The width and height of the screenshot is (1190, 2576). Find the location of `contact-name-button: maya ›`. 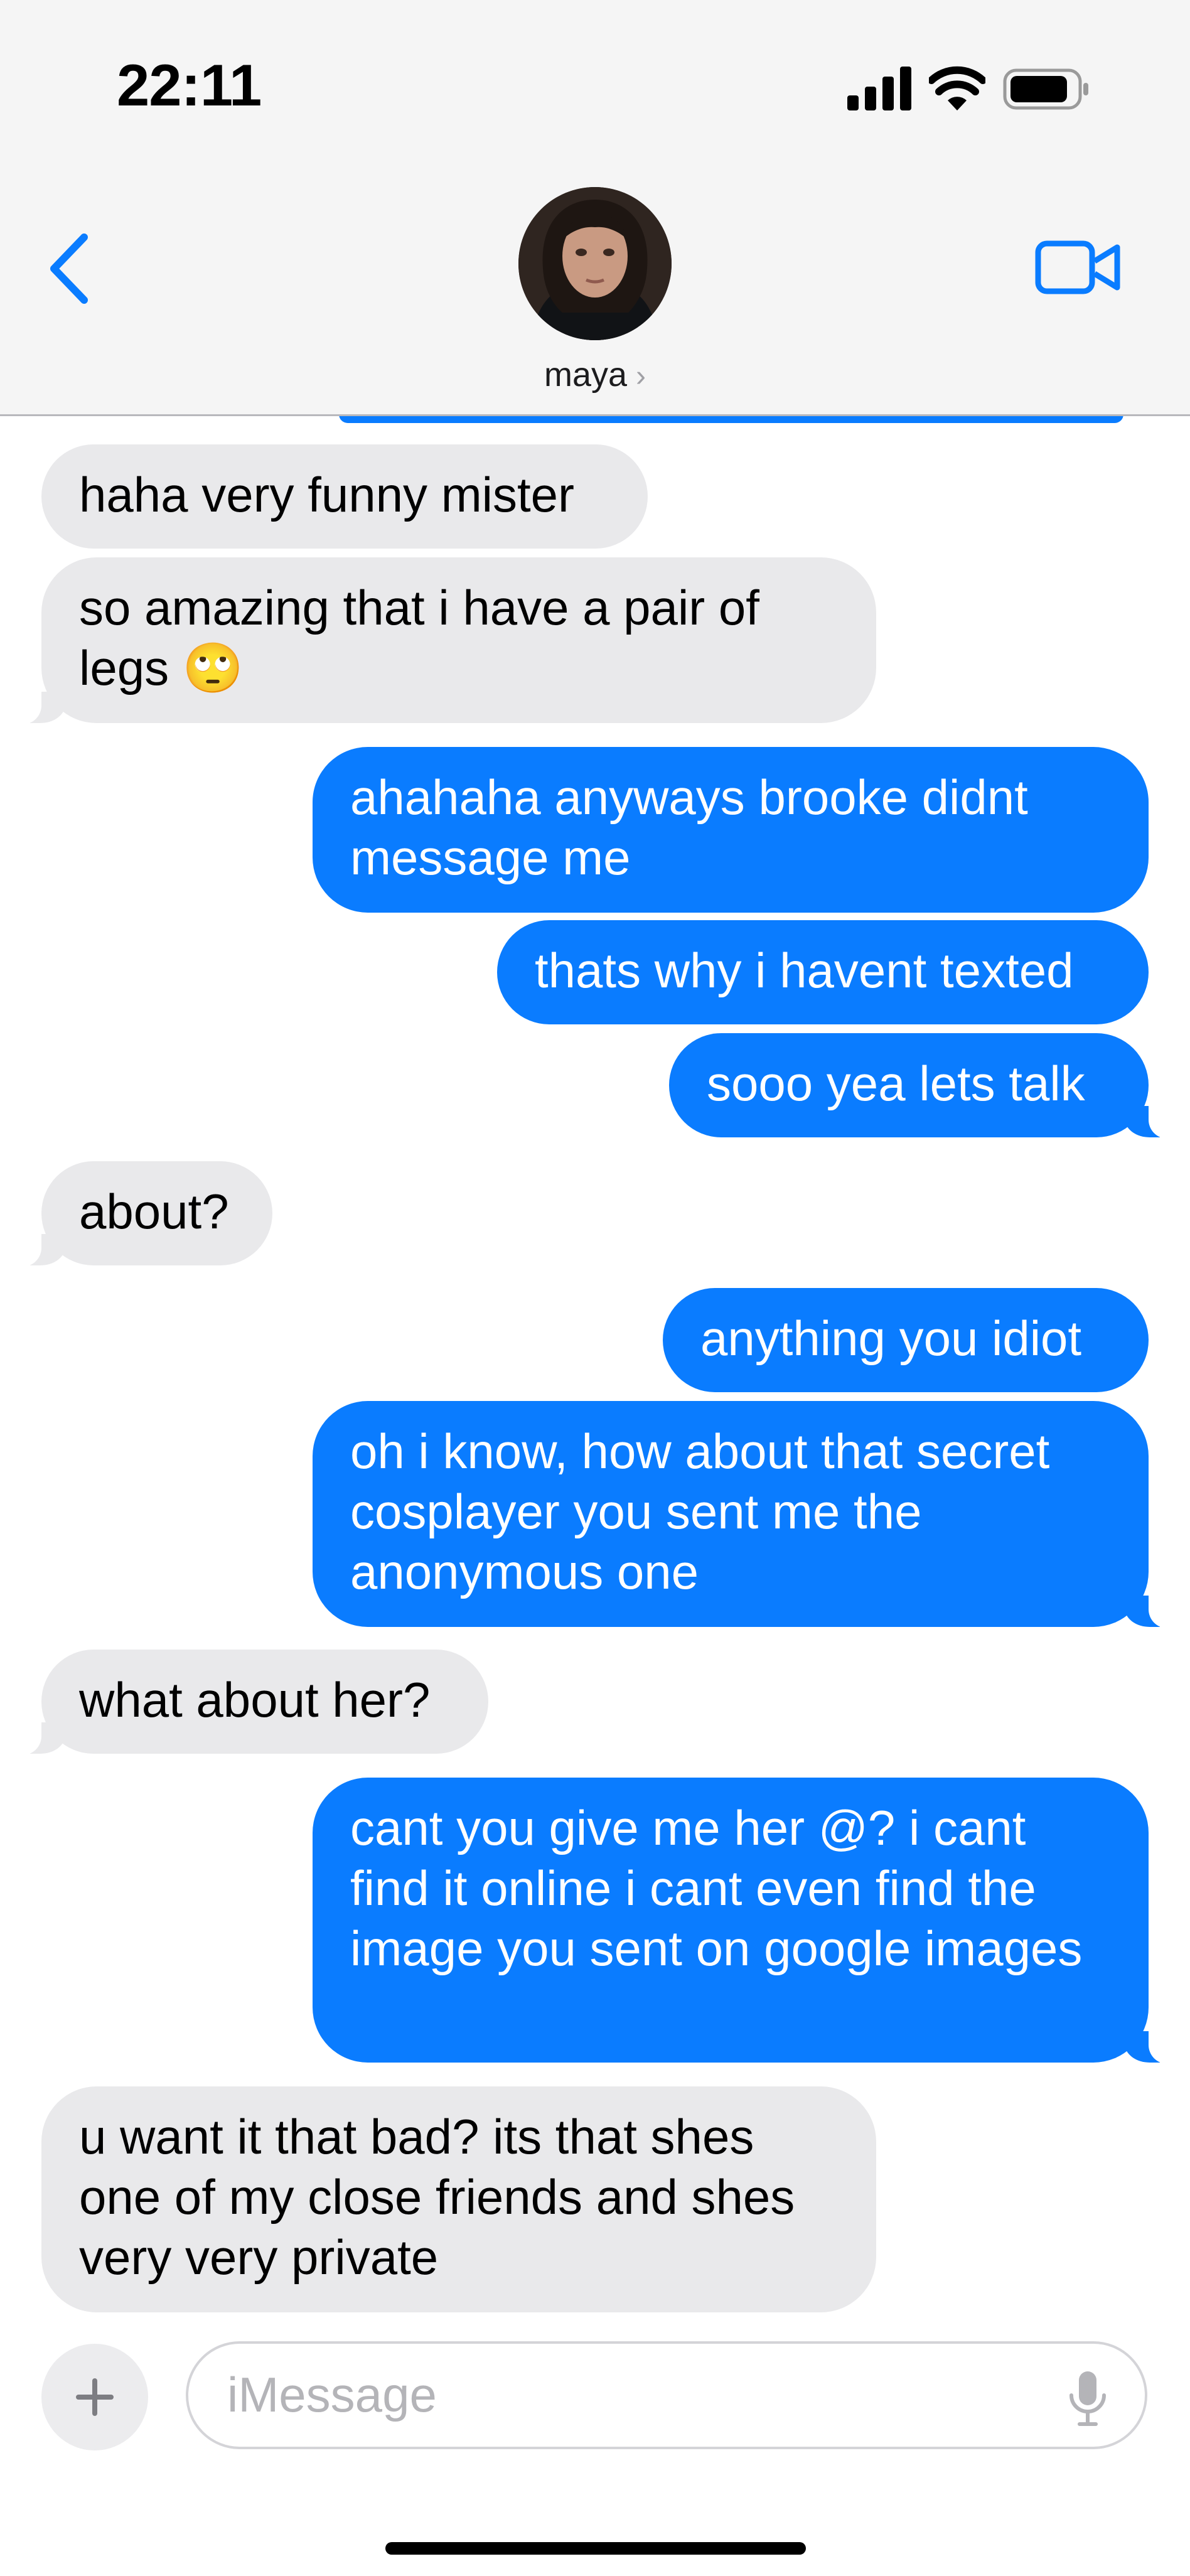

contact-name-button: maya › is located at coordinates (595, 374).